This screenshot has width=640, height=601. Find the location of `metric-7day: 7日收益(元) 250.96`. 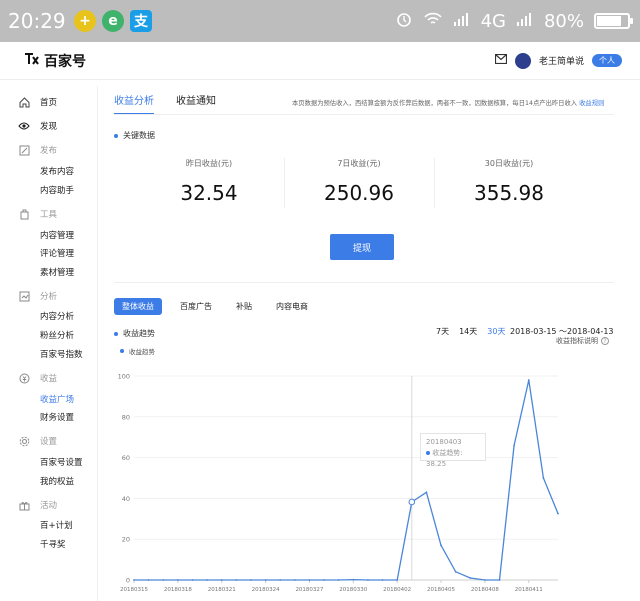

metric-7day: 7日收益(元) 250.96 is located at coordinates (359, 181).